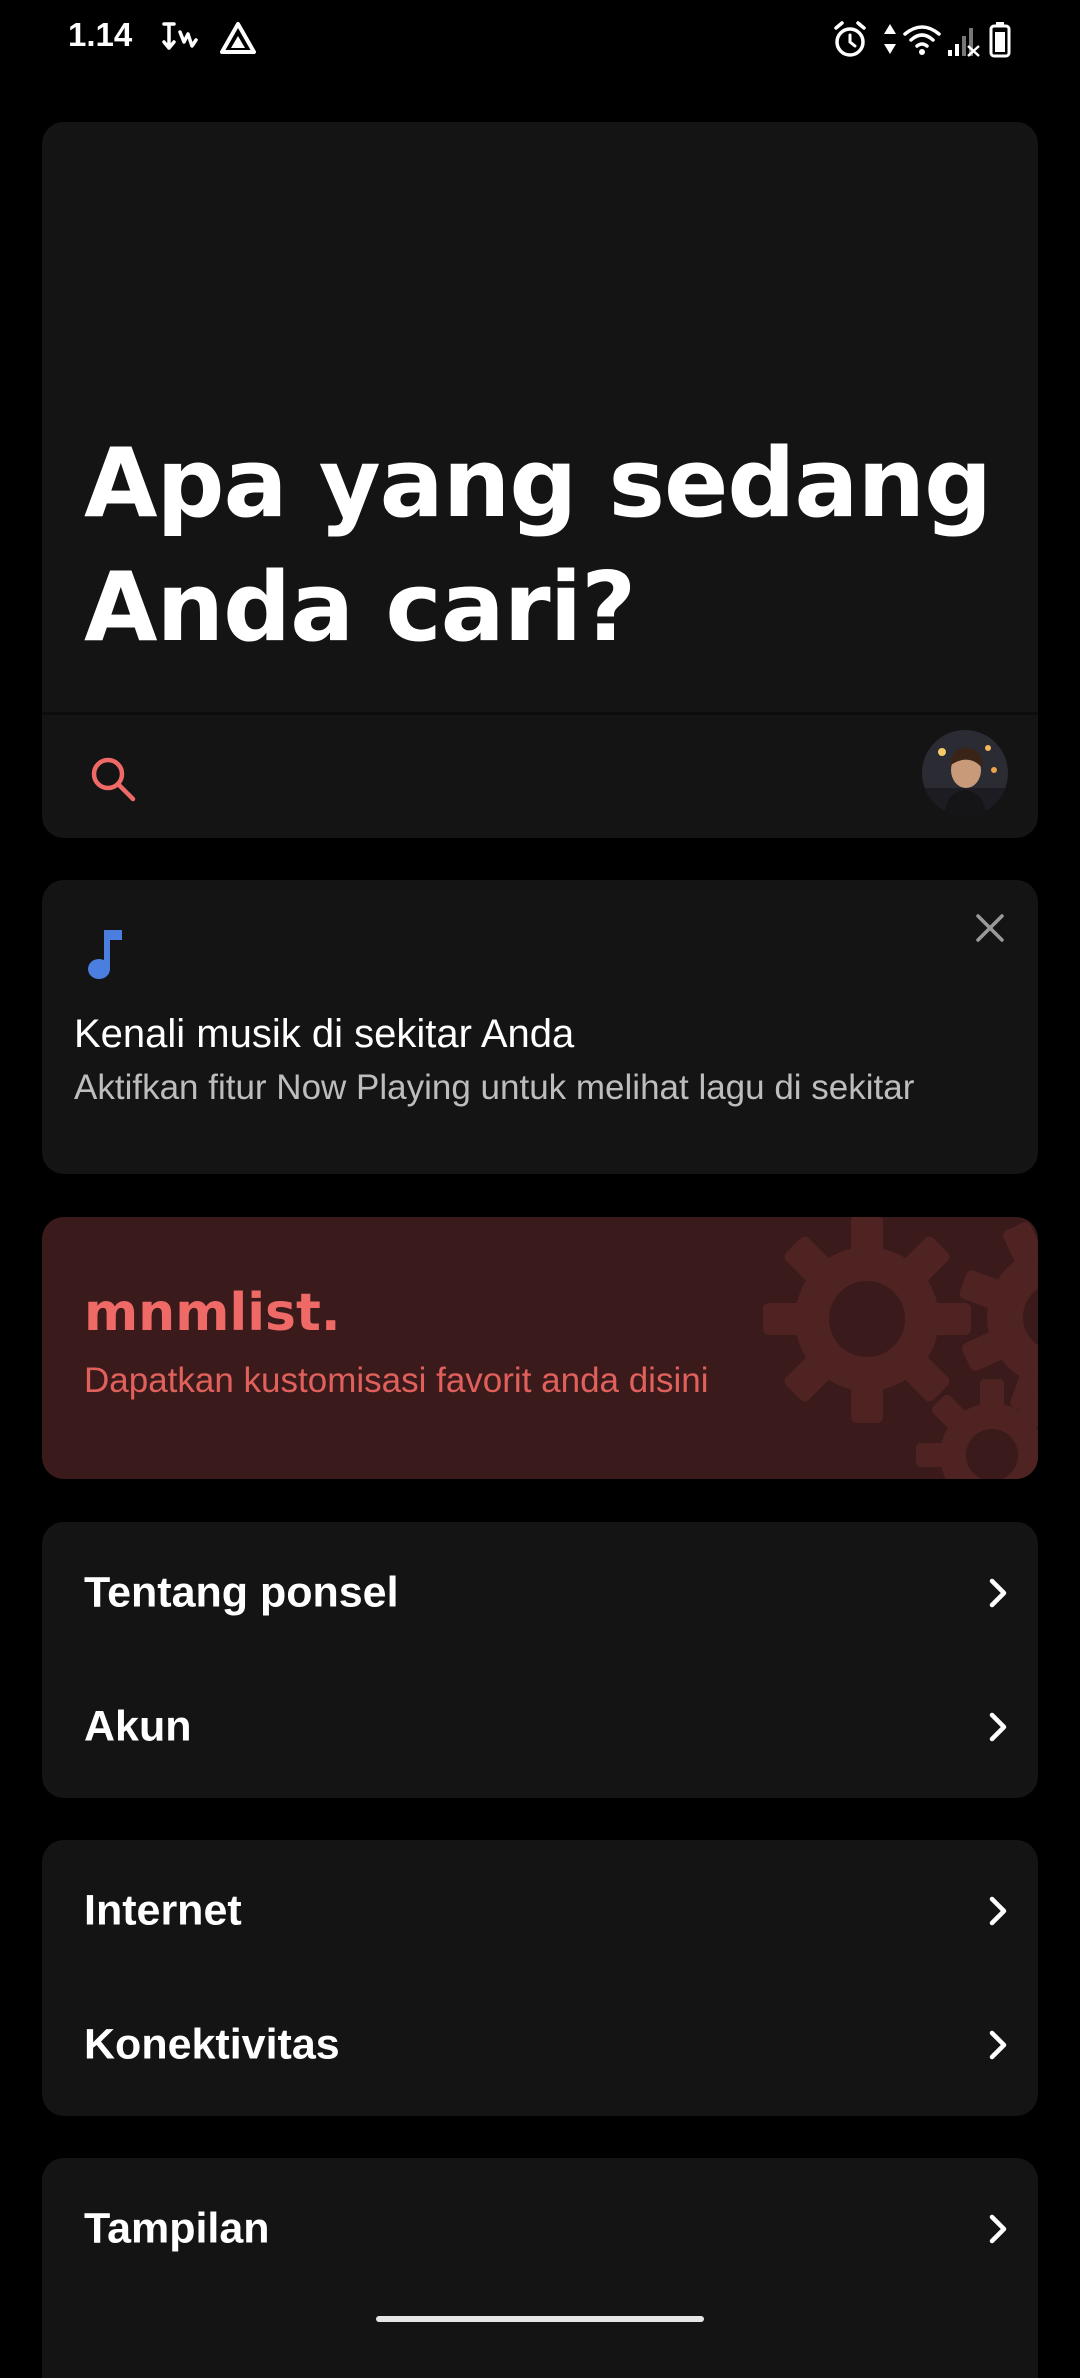 The image size is (1080, 2378). Describe the element at coordinates (238, 38) in the screenshot. I see `drive-icon` at that location.